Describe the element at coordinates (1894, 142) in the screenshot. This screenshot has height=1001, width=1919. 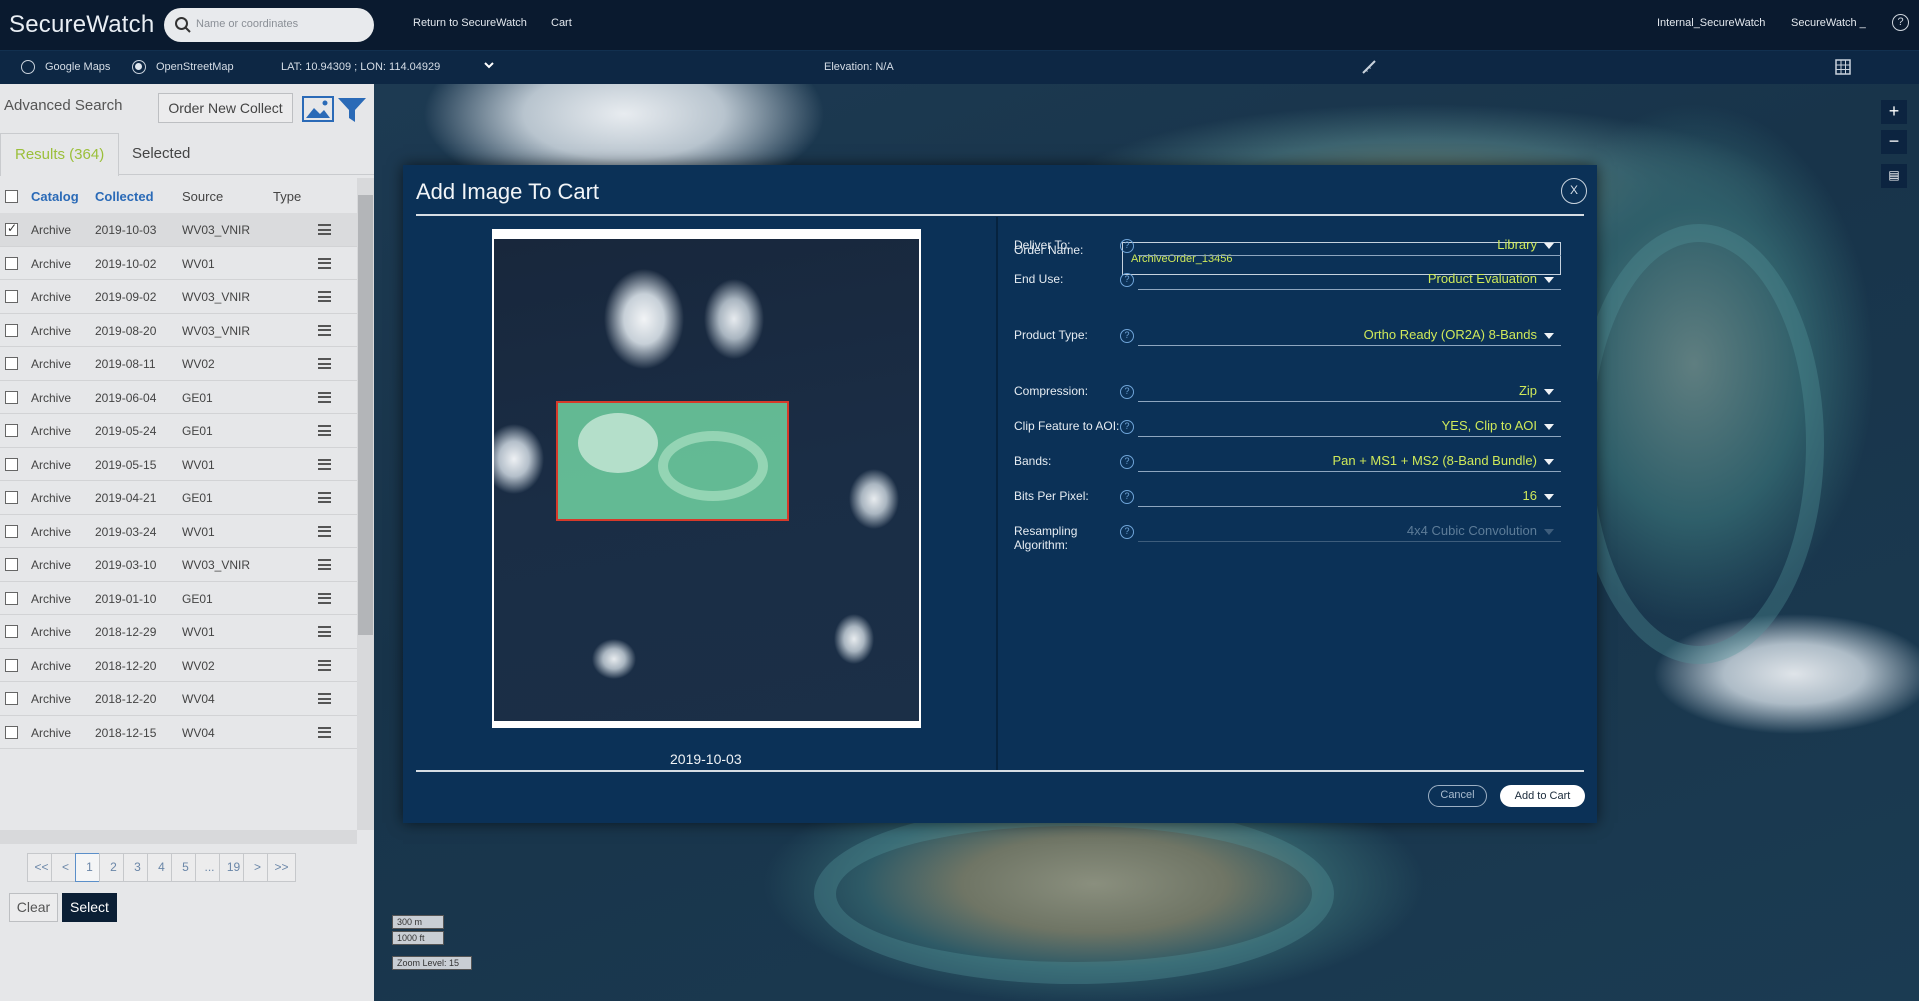
I see `zoom-out-button: −` at that location.